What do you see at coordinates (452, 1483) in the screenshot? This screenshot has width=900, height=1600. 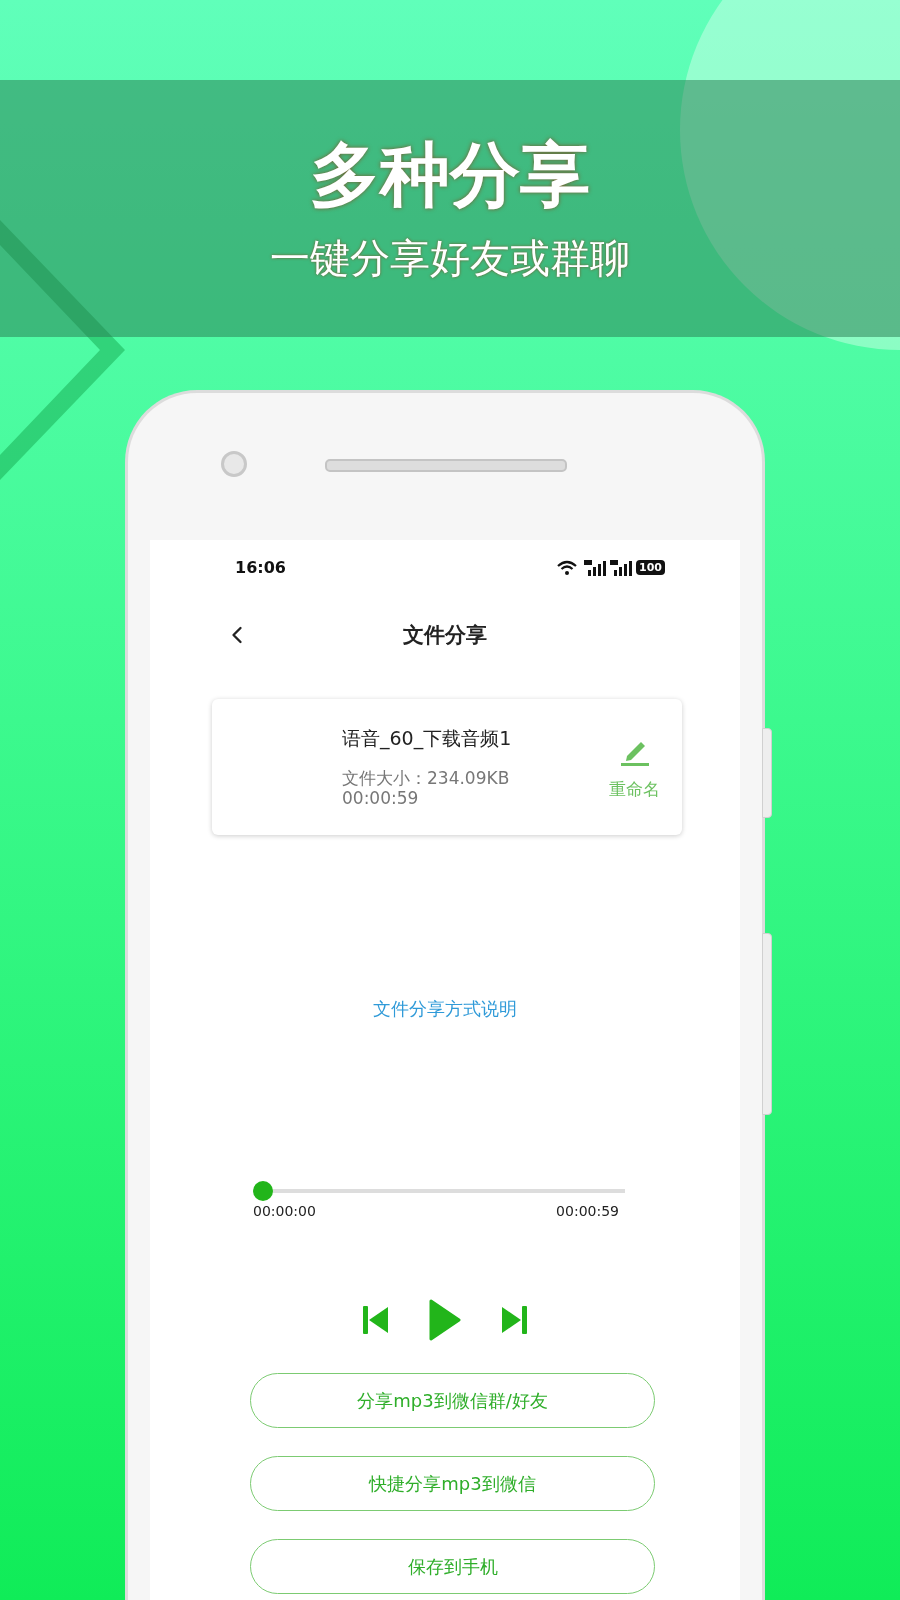 I see `share-button: 快捷分享mp3到微信` at bounding box center [452, 1483].